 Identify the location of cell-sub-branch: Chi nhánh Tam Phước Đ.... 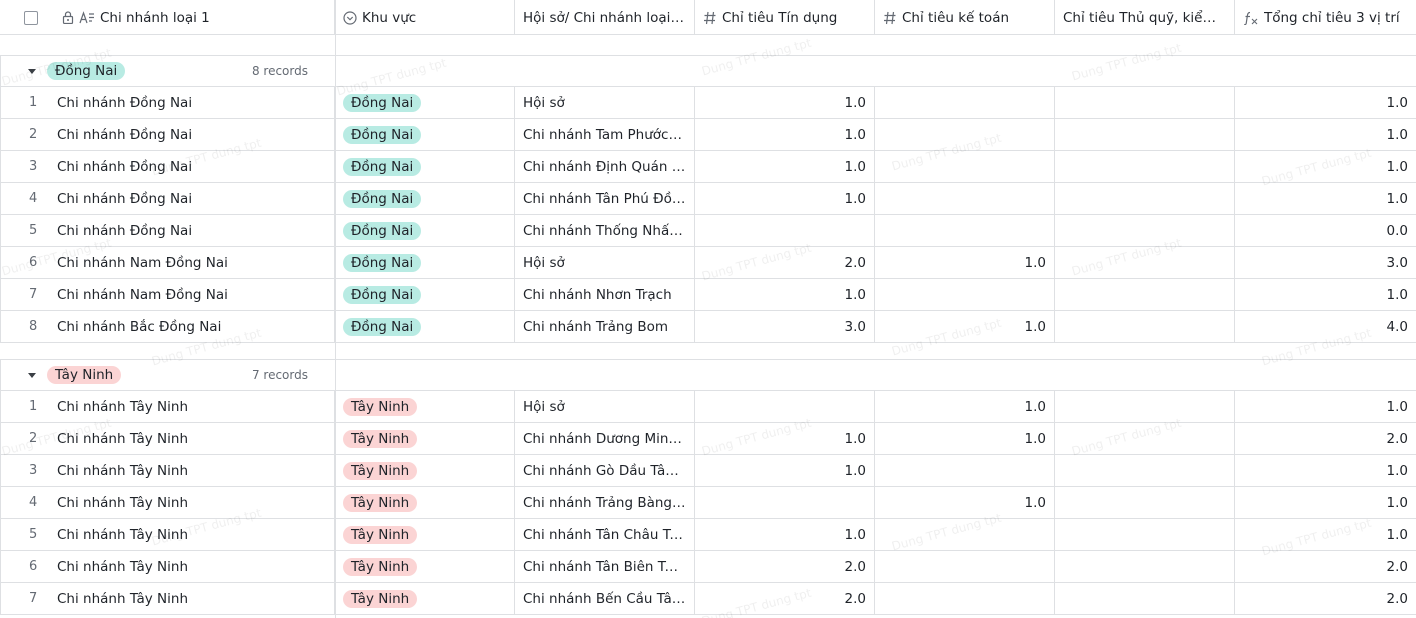
(605, 134).